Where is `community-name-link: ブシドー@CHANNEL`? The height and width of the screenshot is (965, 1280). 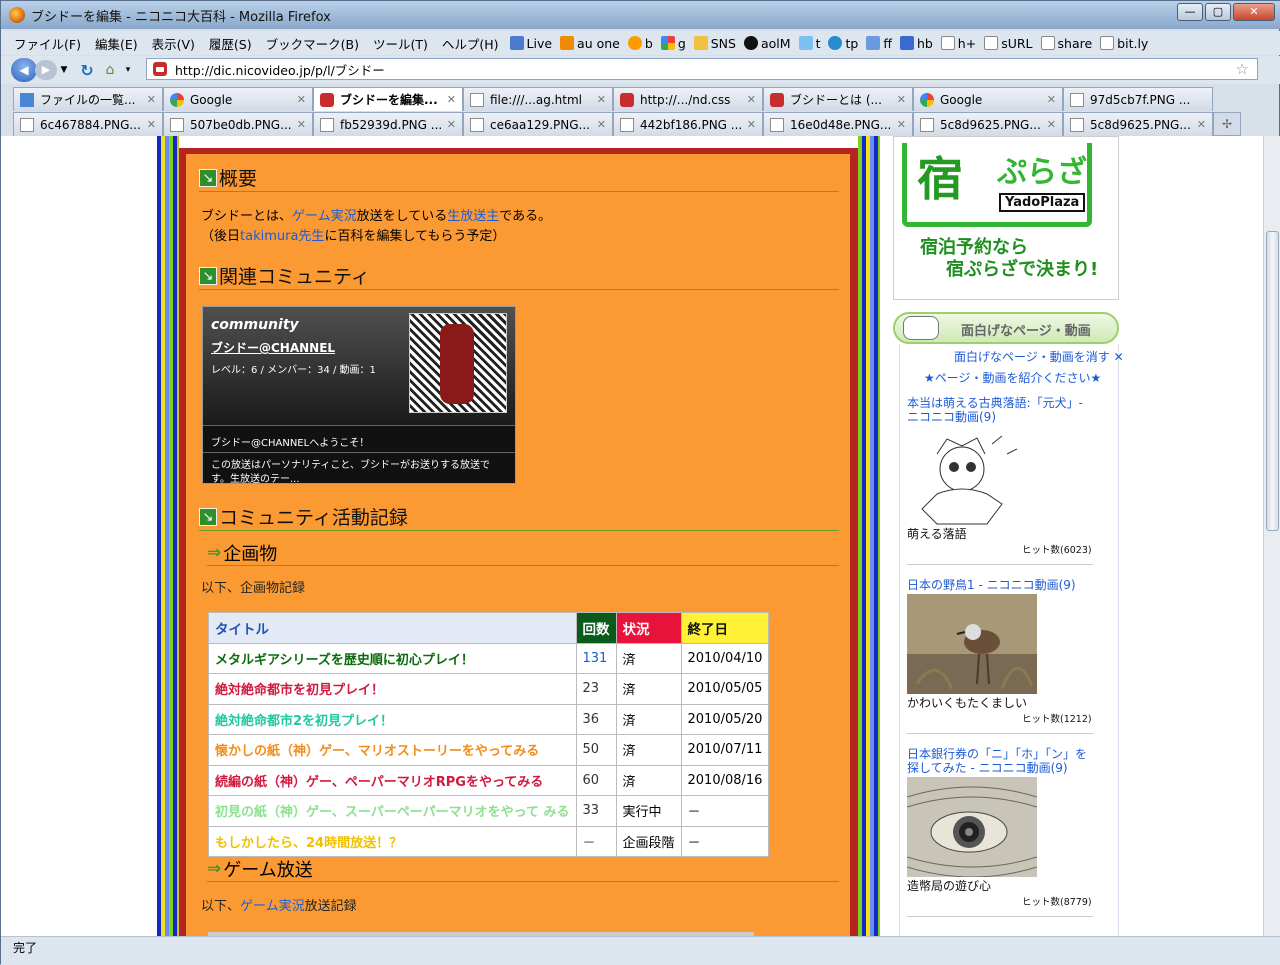
community-name-link: ブシドー@CHANNEL is located at coordinates (273, 347).